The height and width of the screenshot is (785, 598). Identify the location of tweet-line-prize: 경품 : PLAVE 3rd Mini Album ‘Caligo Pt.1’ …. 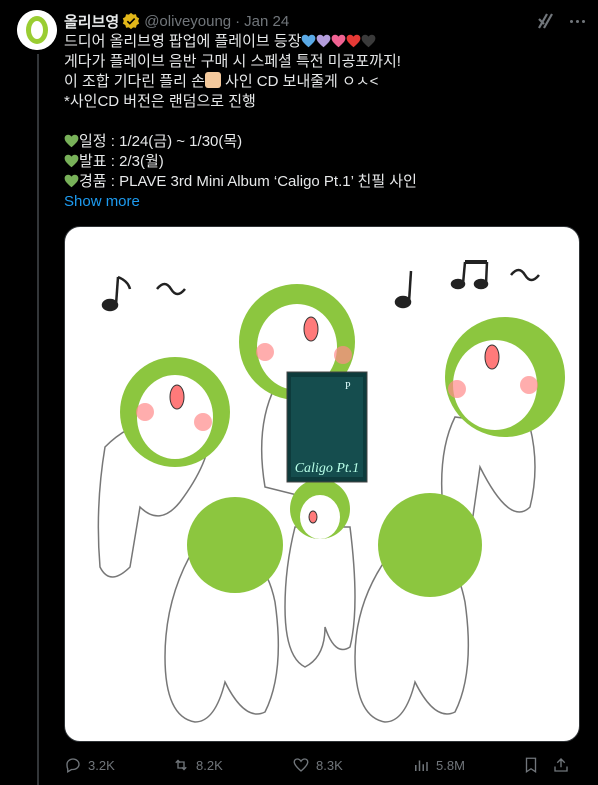
(248, 181).